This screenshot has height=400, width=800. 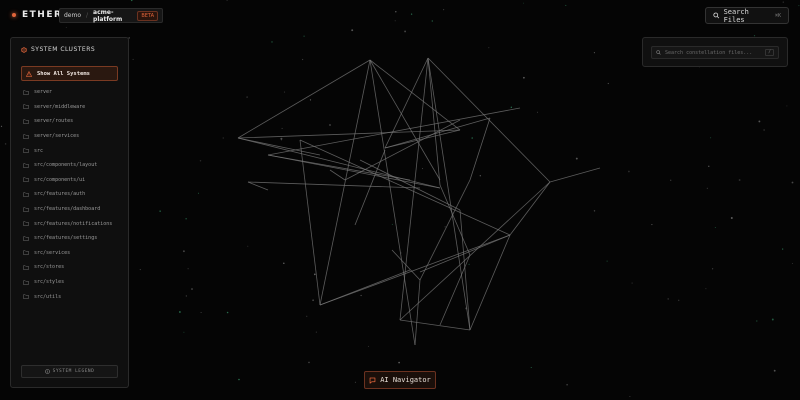 I want to click on panel-header: SYSTEM CLUSTERS, so click(x=58, y=49).